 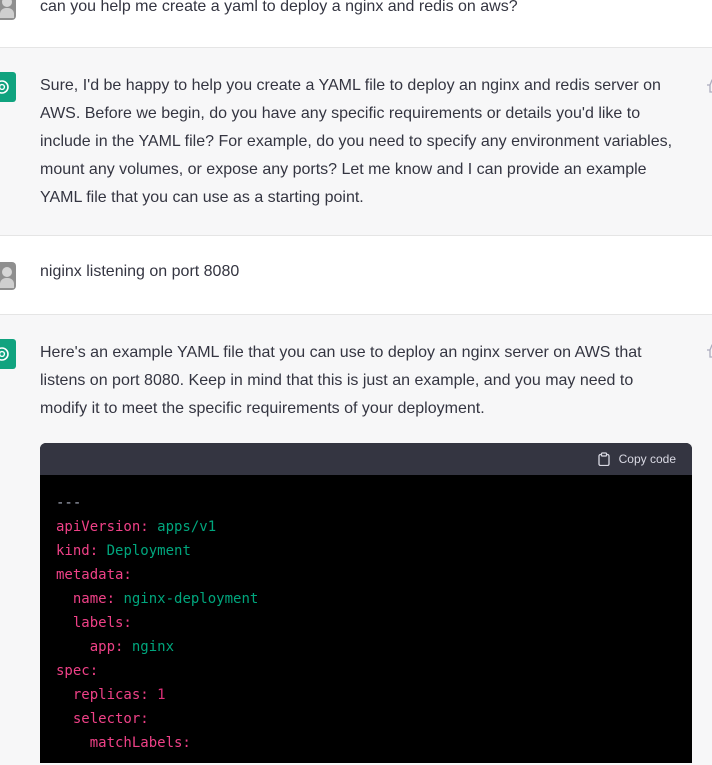 What do you see at coordinates (366, 671) in the screenshot?
I see `code-line: spec:` at bounding box center [366, 671].